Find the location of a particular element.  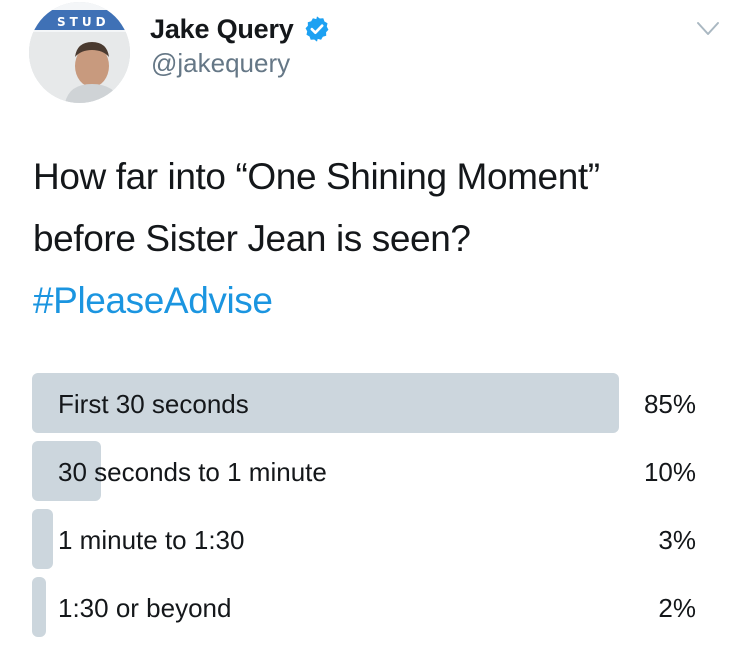

poll-option-percent: 2% is located at coordinates (677, 608).